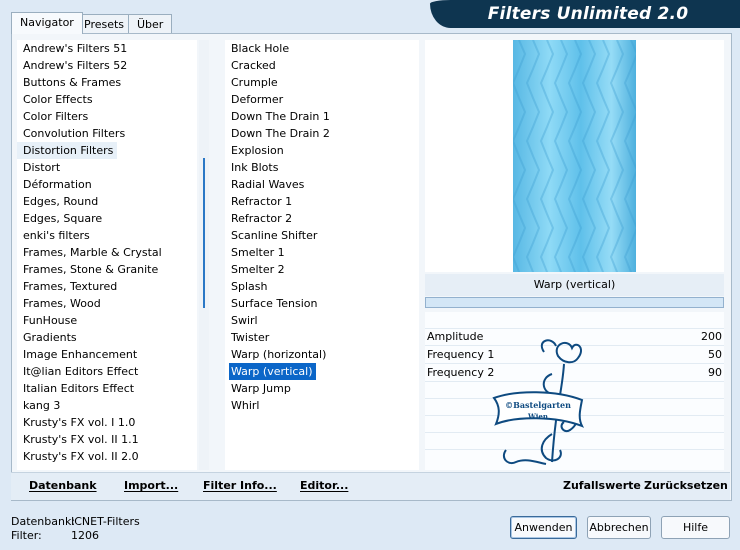 The height and width of the screenshot is (550, 740). I want to click on category-list-item: Italian Editors Effect, so click(75, 388).